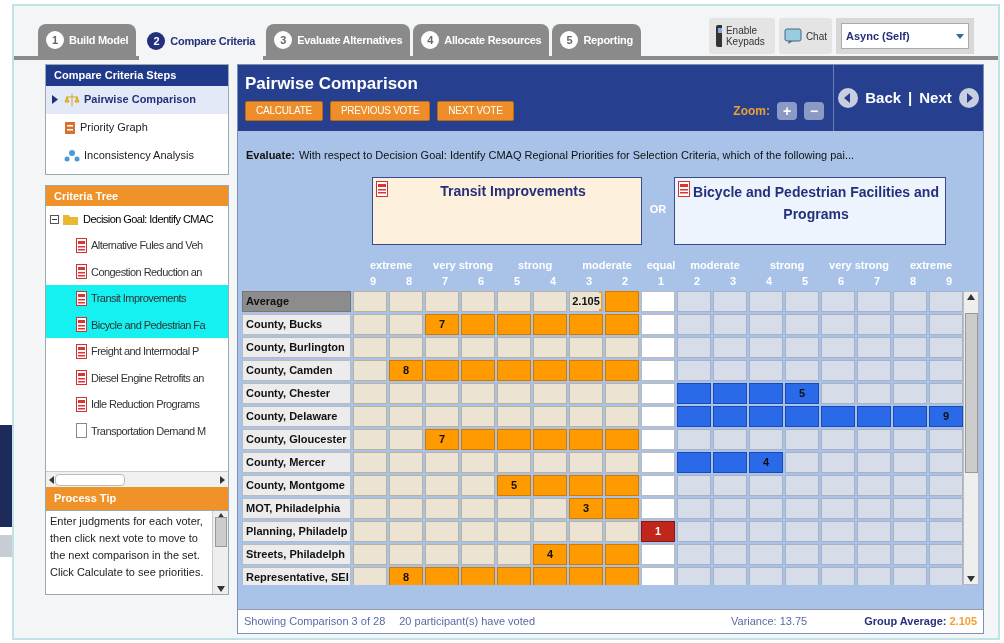 This screenshot has width=1004, height=643. What do you see at coordinates (766, 462) in the screenshot?
I see `score-cell: 4` at bounding box center [766, 462].